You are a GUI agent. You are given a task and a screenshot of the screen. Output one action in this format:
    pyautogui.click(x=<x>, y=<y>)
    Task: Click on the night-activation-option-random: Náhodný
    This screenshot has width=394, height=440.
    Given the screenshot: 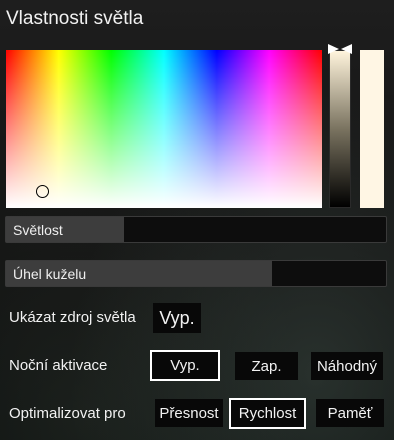 What is the action you would take?
    pyautogui.click(x=347, y=366)
    